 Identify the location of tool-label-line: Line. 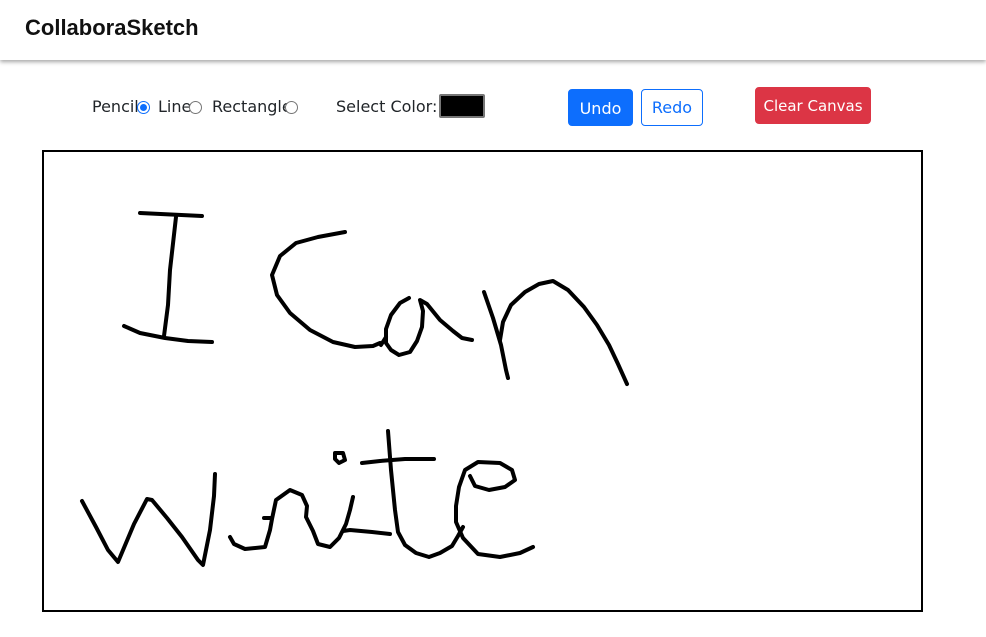
(175, 106).